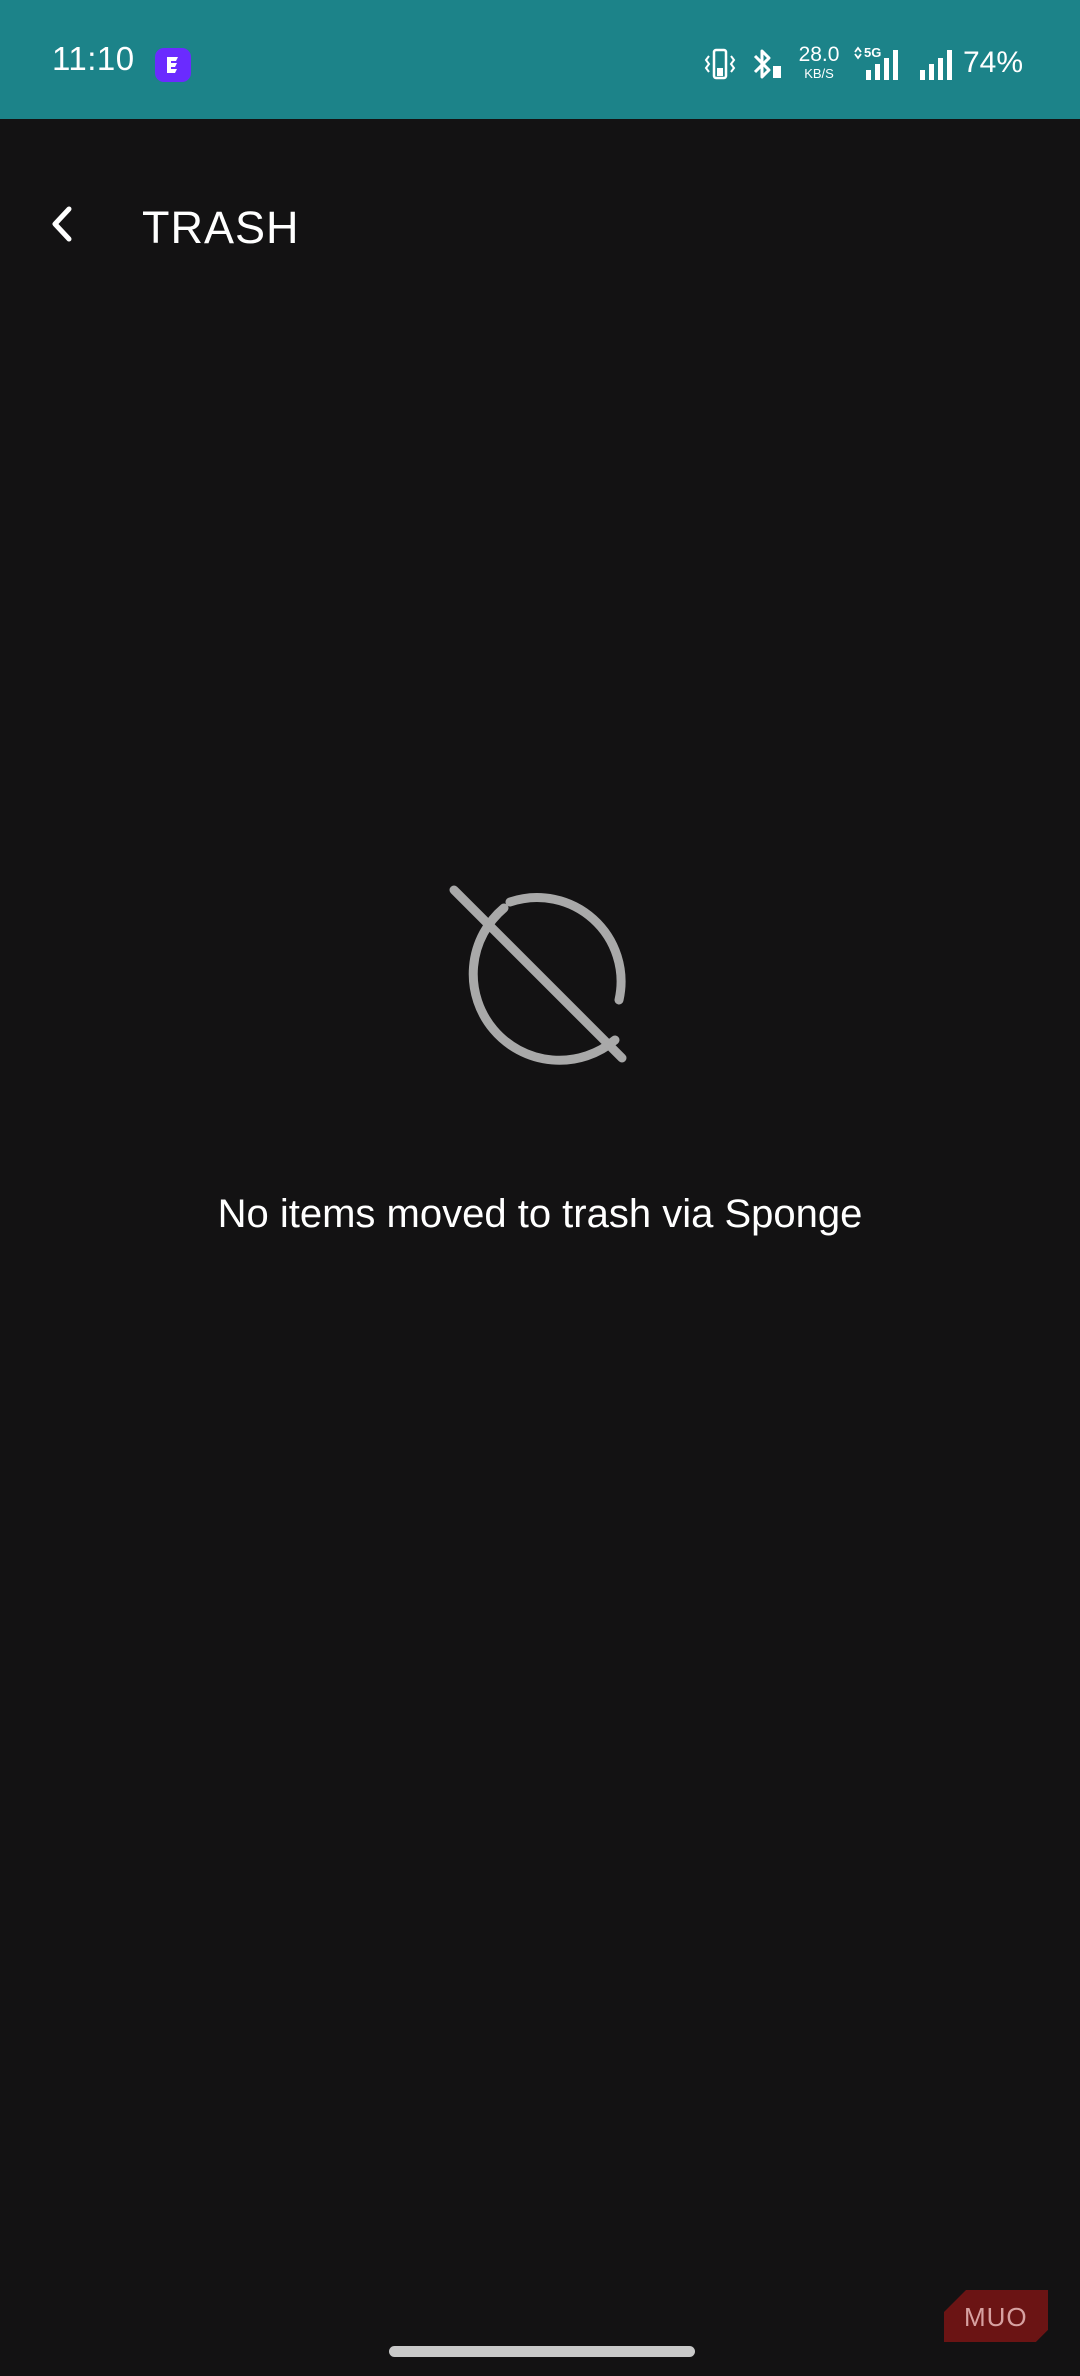 This screenshot has height=2376, width=1080. I want to click on page-title: TRASH, so click(221, 227).